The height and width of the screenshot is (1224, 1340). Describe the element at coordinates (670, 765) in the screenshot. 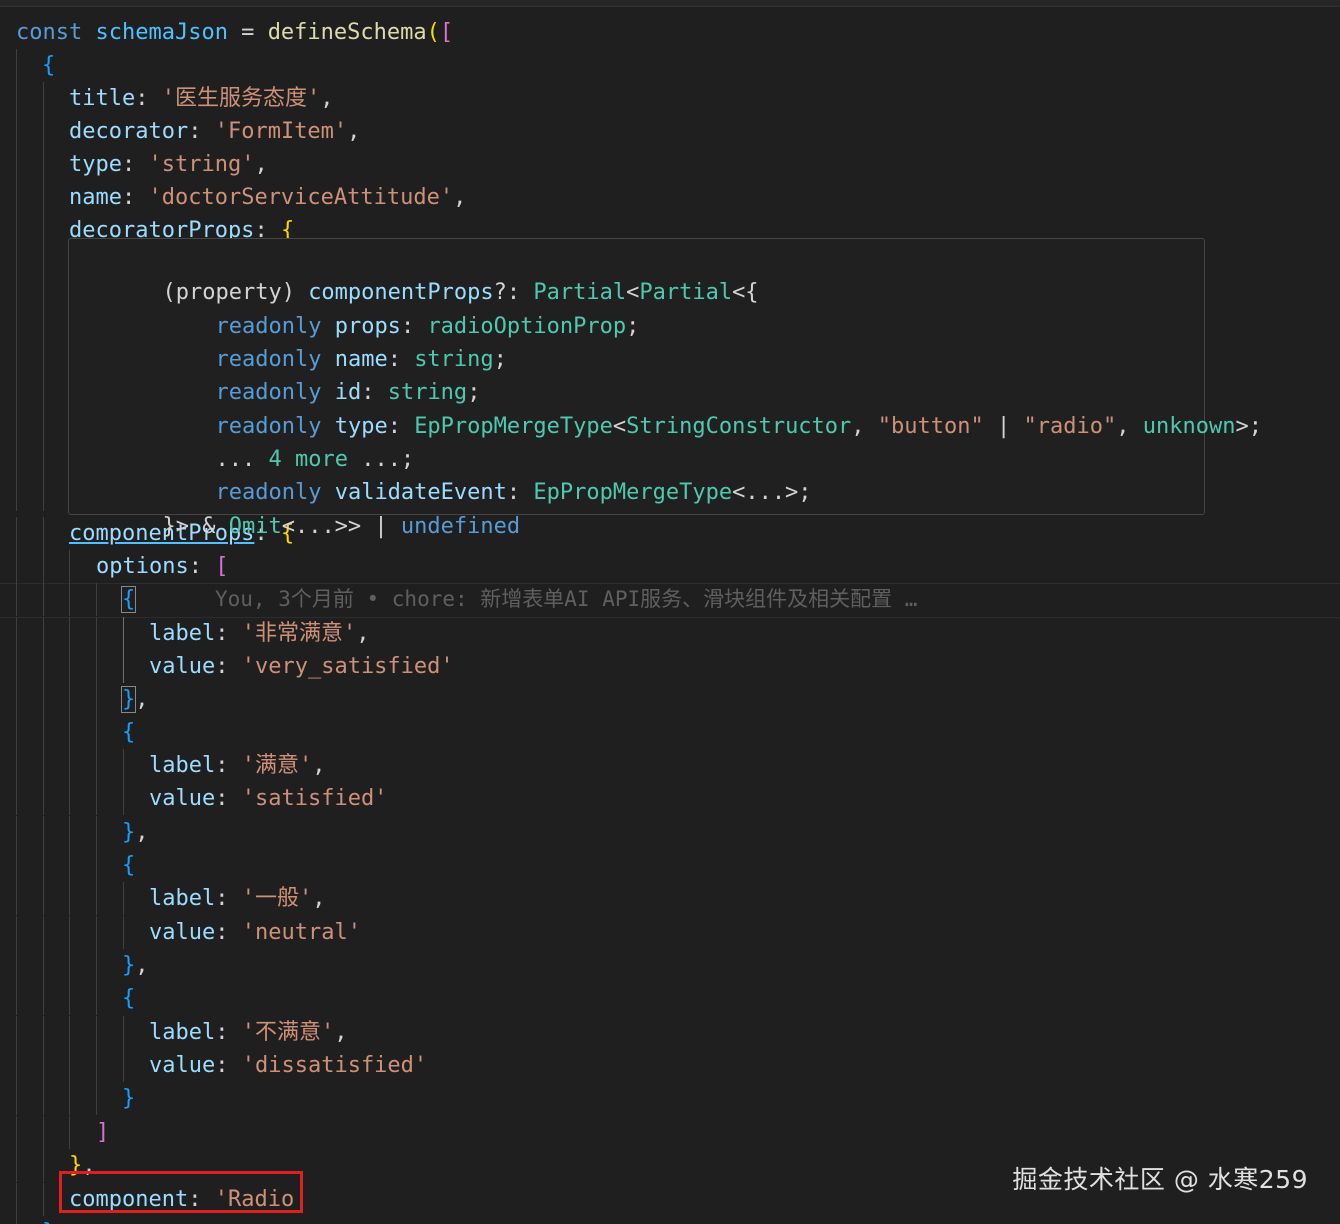

I see `code-line: label: '满意',` at that location.